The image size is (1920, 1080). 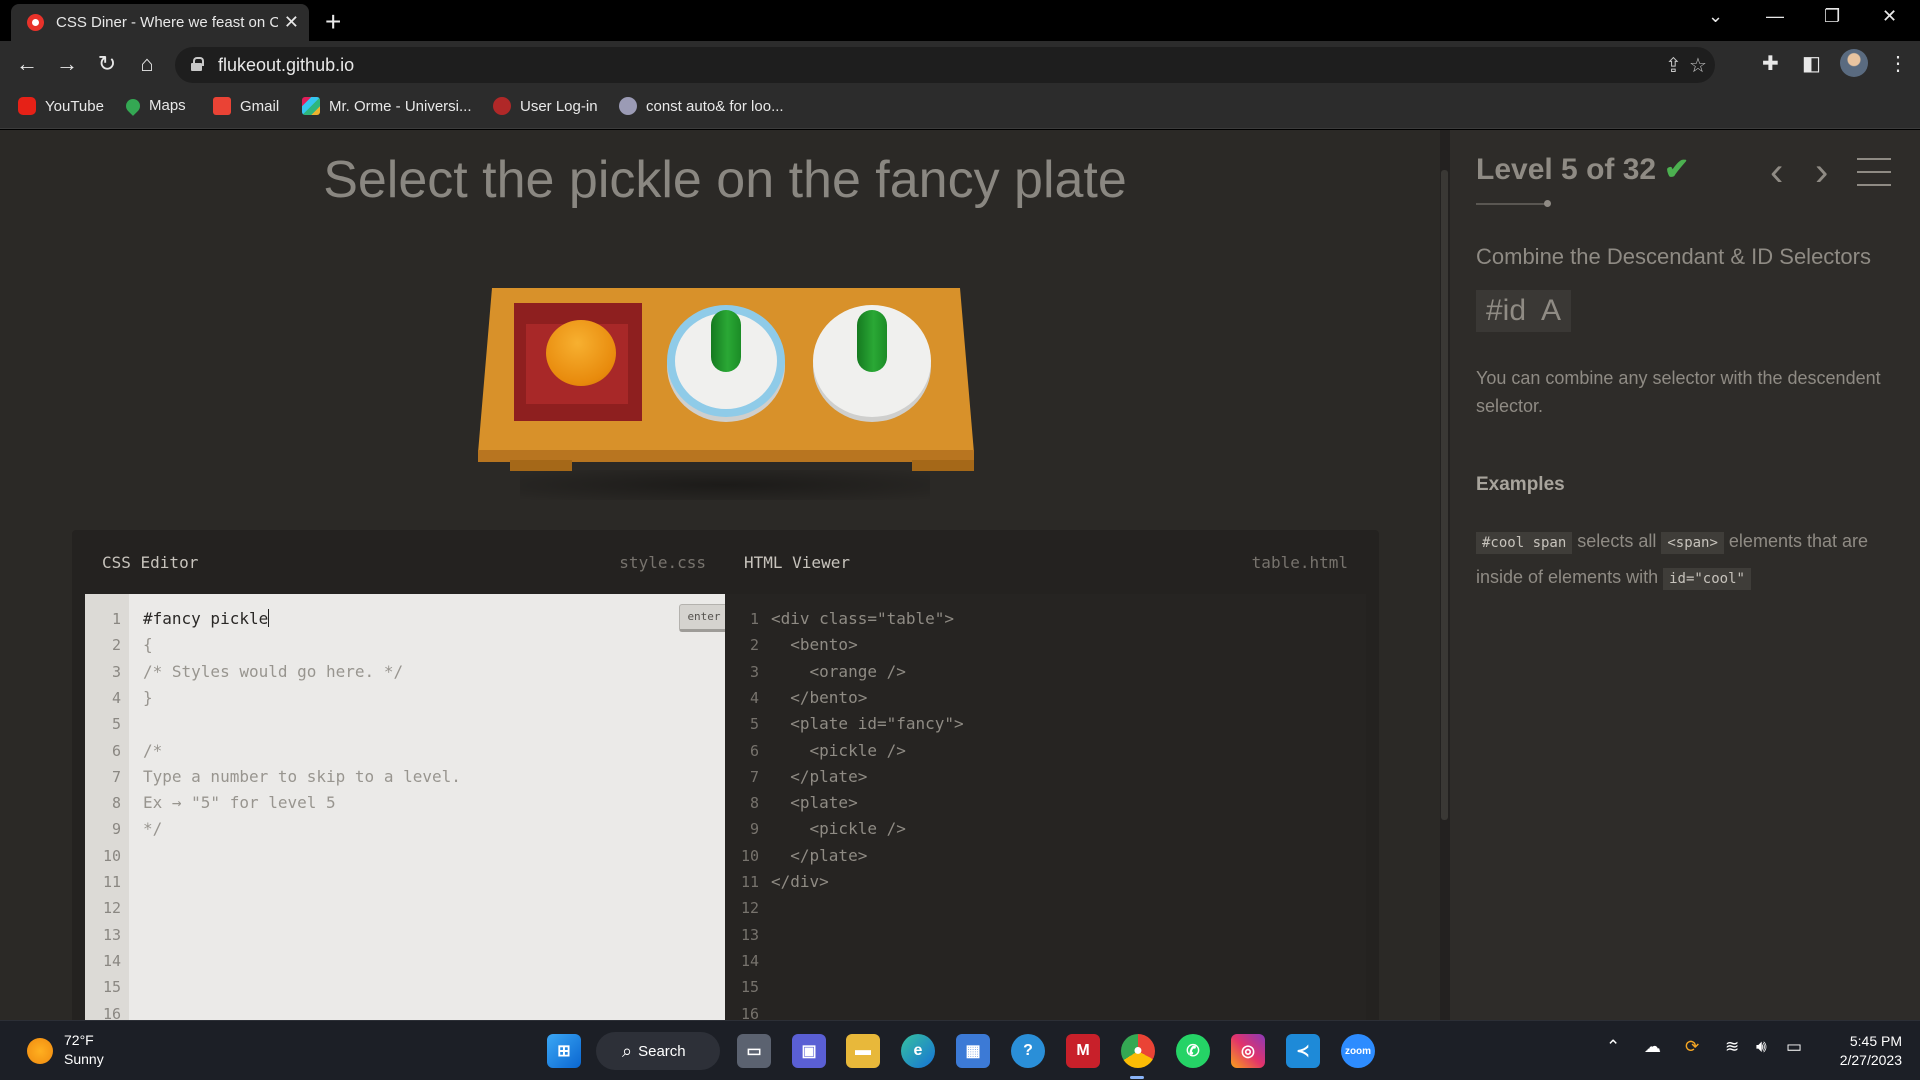 I want to click on css-filename: style.css, so click(x=662, y=562).